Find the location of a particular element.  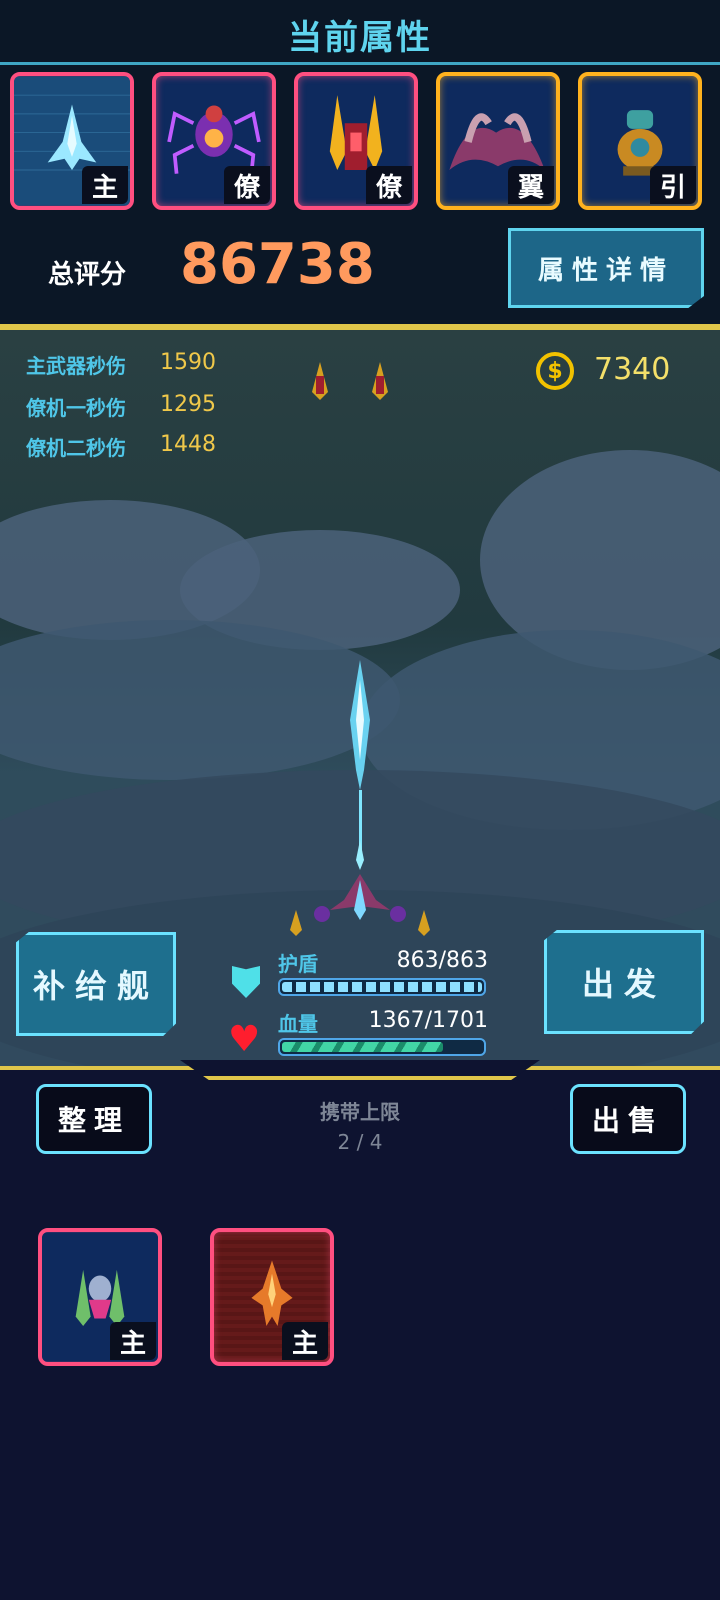

shield-value: 863/863 is located at coordinates (442, 960).